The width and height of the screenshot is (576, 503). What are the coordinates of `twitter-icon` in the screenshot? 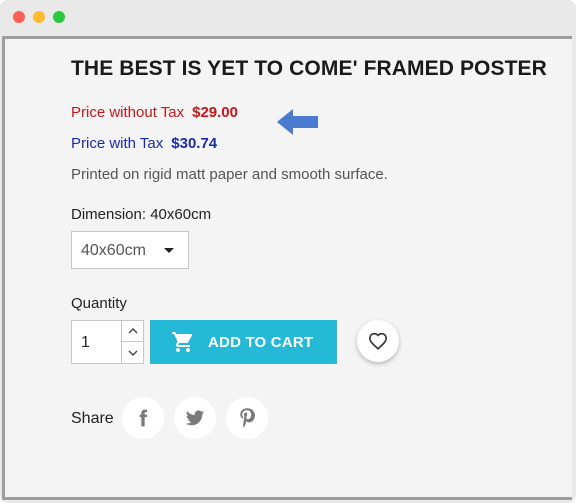 It's located at (195, 418).